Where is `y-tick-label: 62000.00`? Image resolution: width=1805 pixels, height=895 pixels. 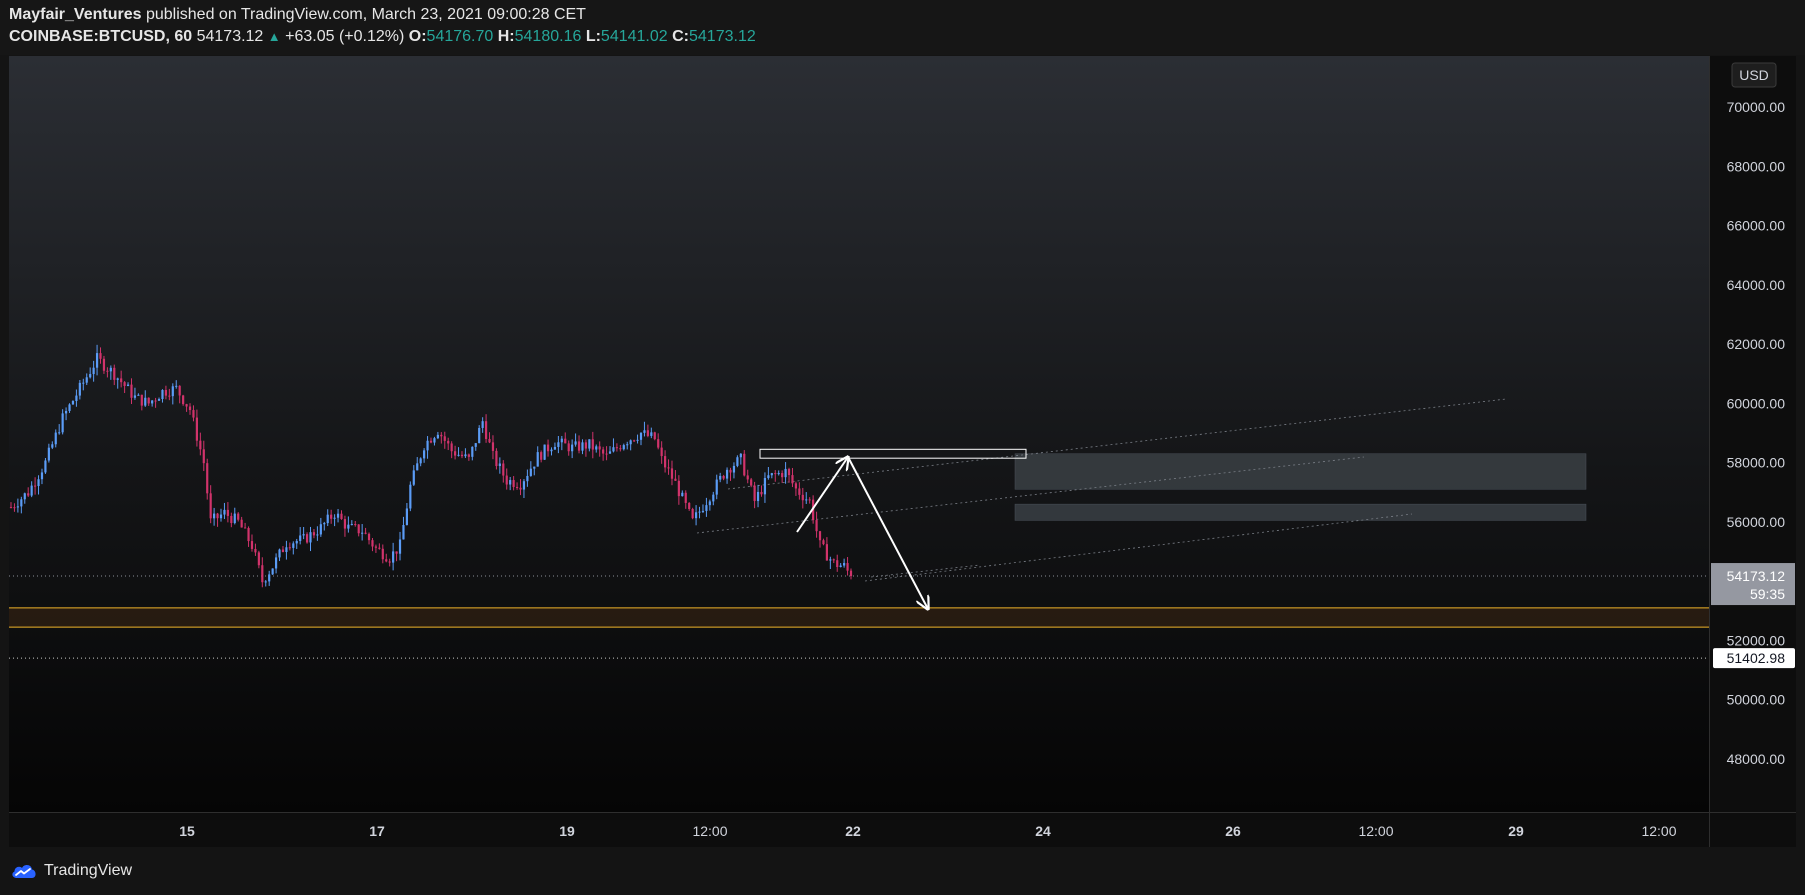
y-tick-label: 62000.00 is located at coordinates (1756, 344).